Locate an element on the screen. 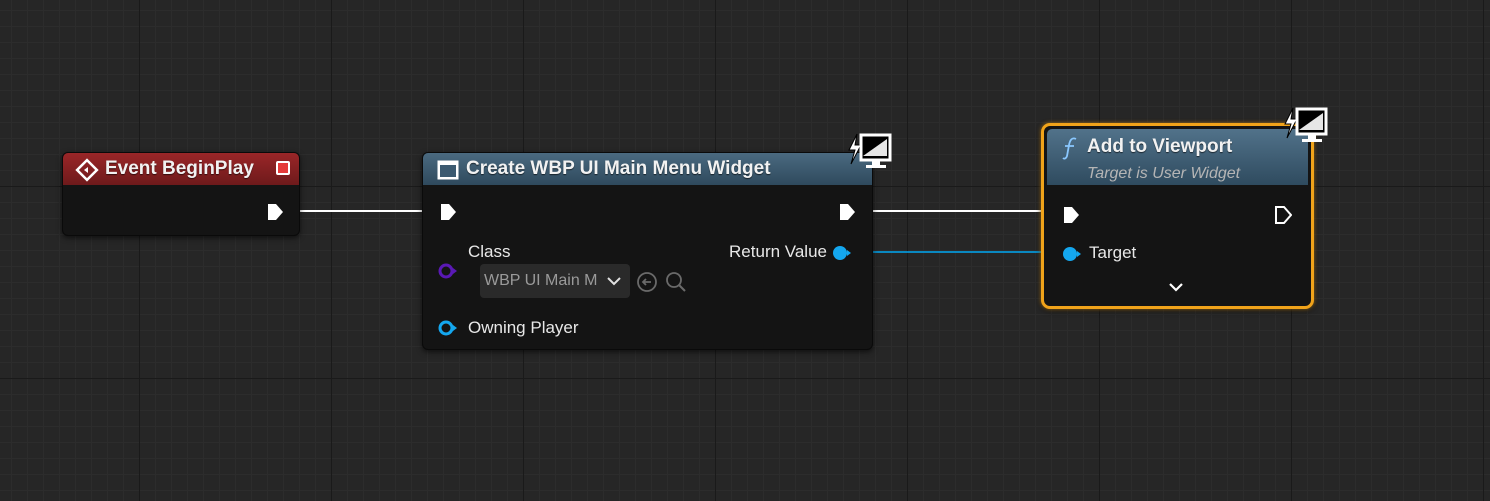  event-delegate-pin is located at coordinates (283, 168).